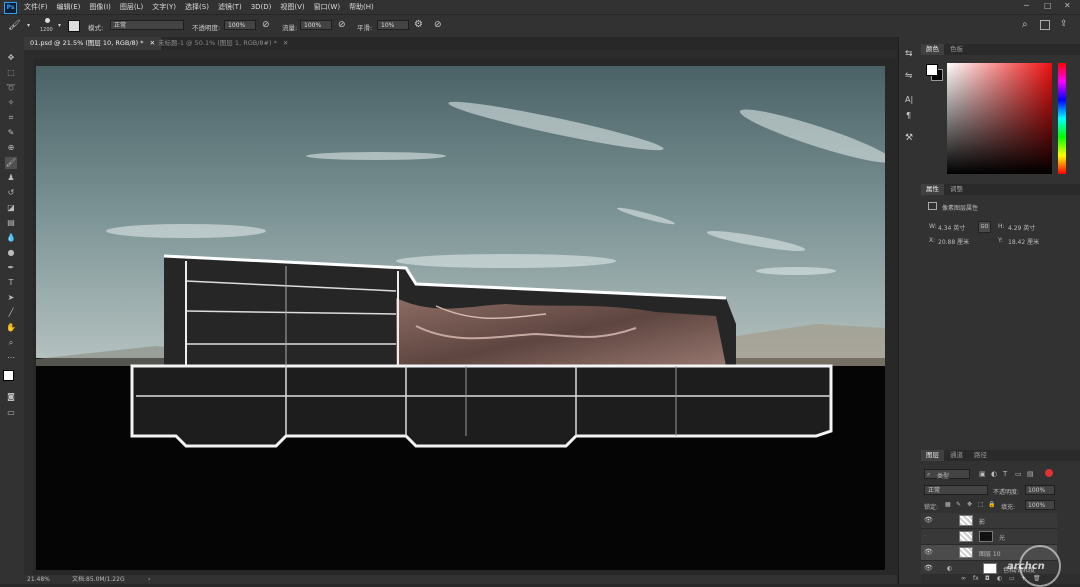 The image size is (1080, 587). I want to click on eye-hidden-icon: ·, so click(925, 536).